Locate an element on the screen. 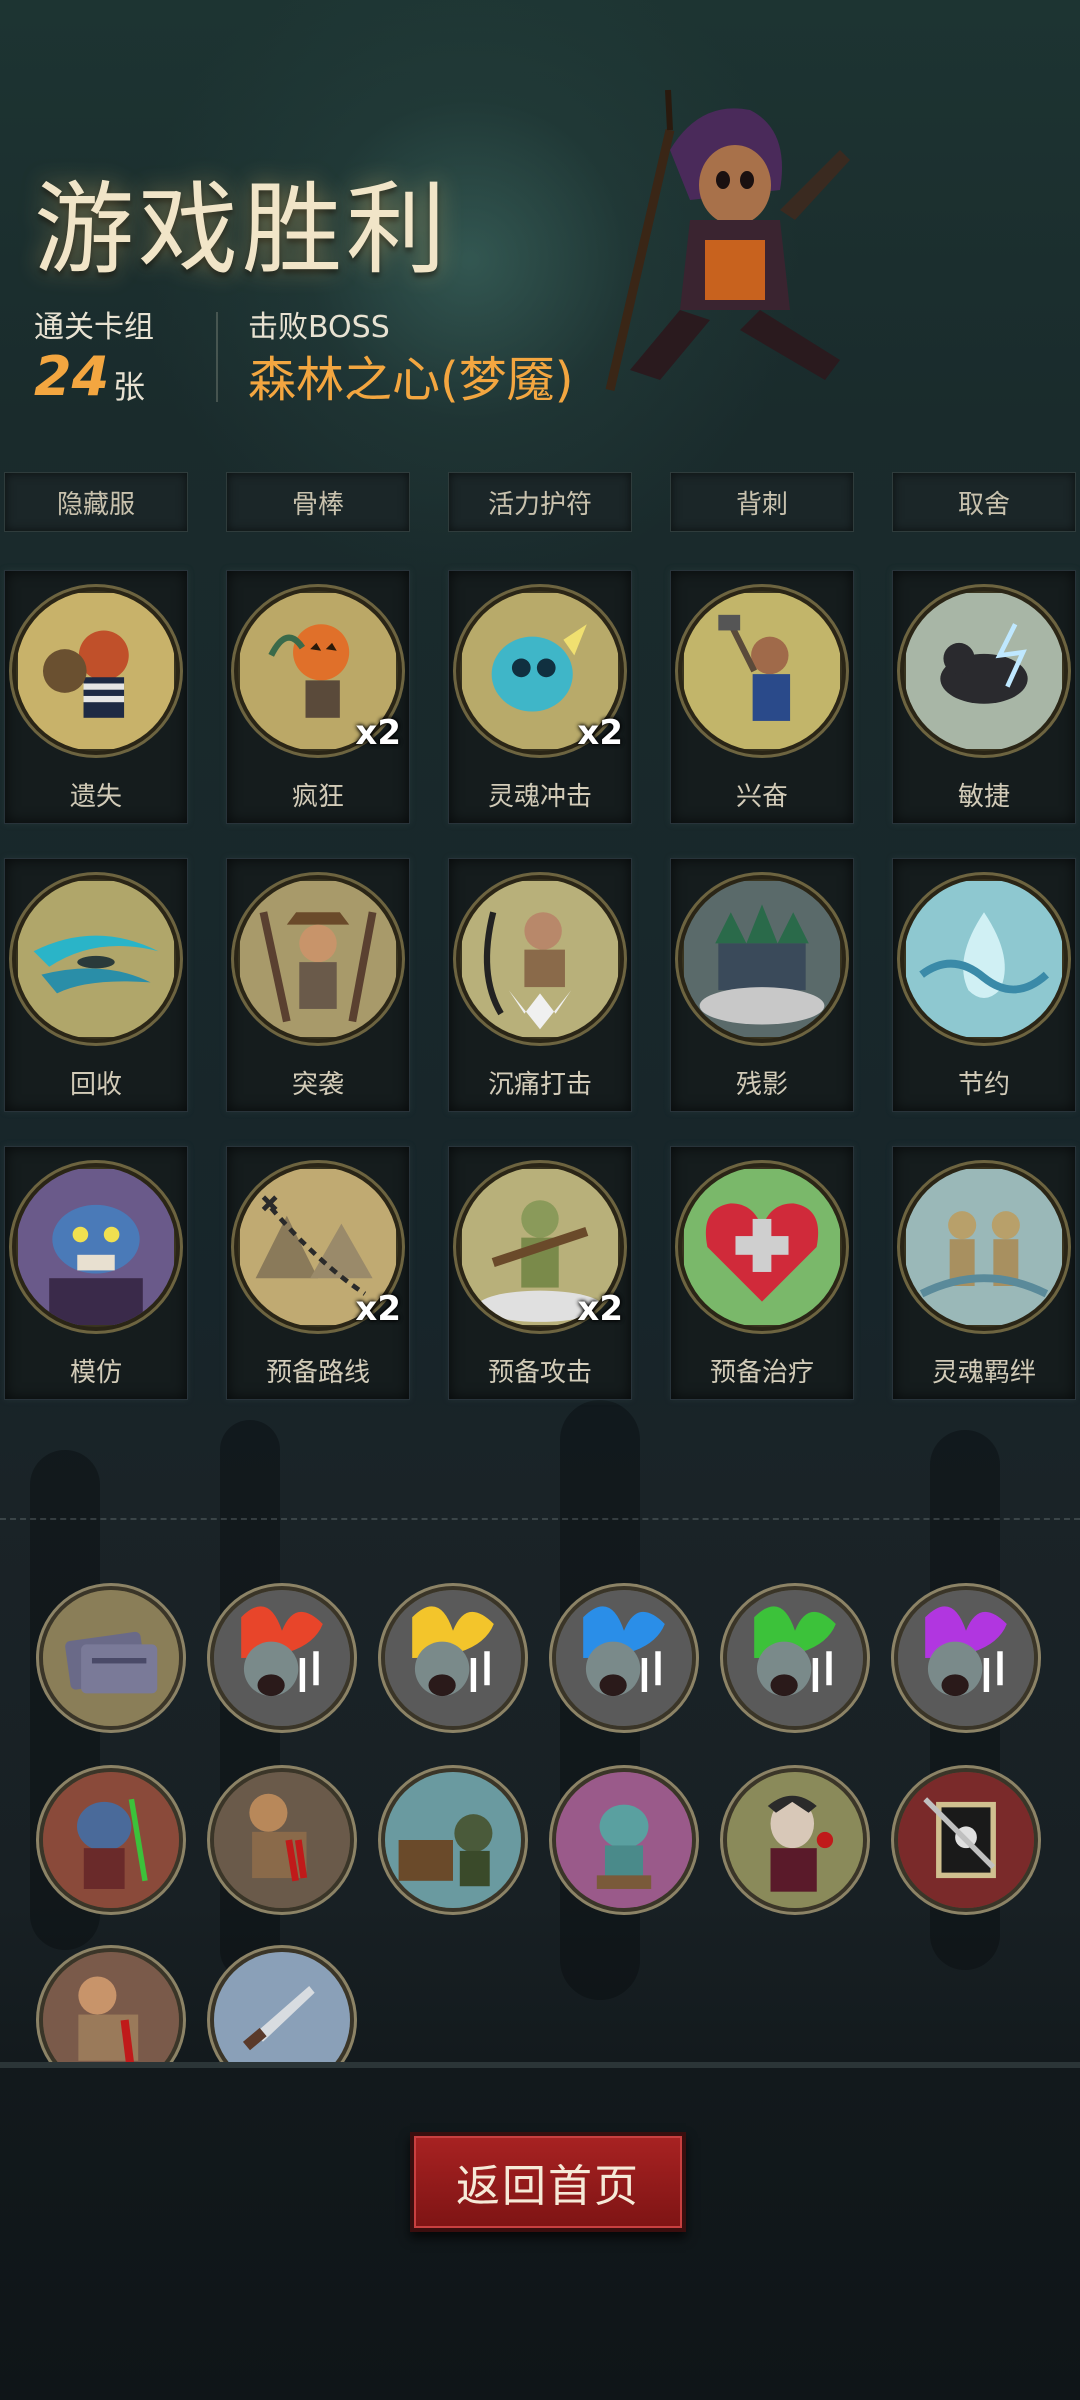 The height and width of the screenshot is (2400, 1080). card: 沉痛打击 is located at coordinates (540, 985).